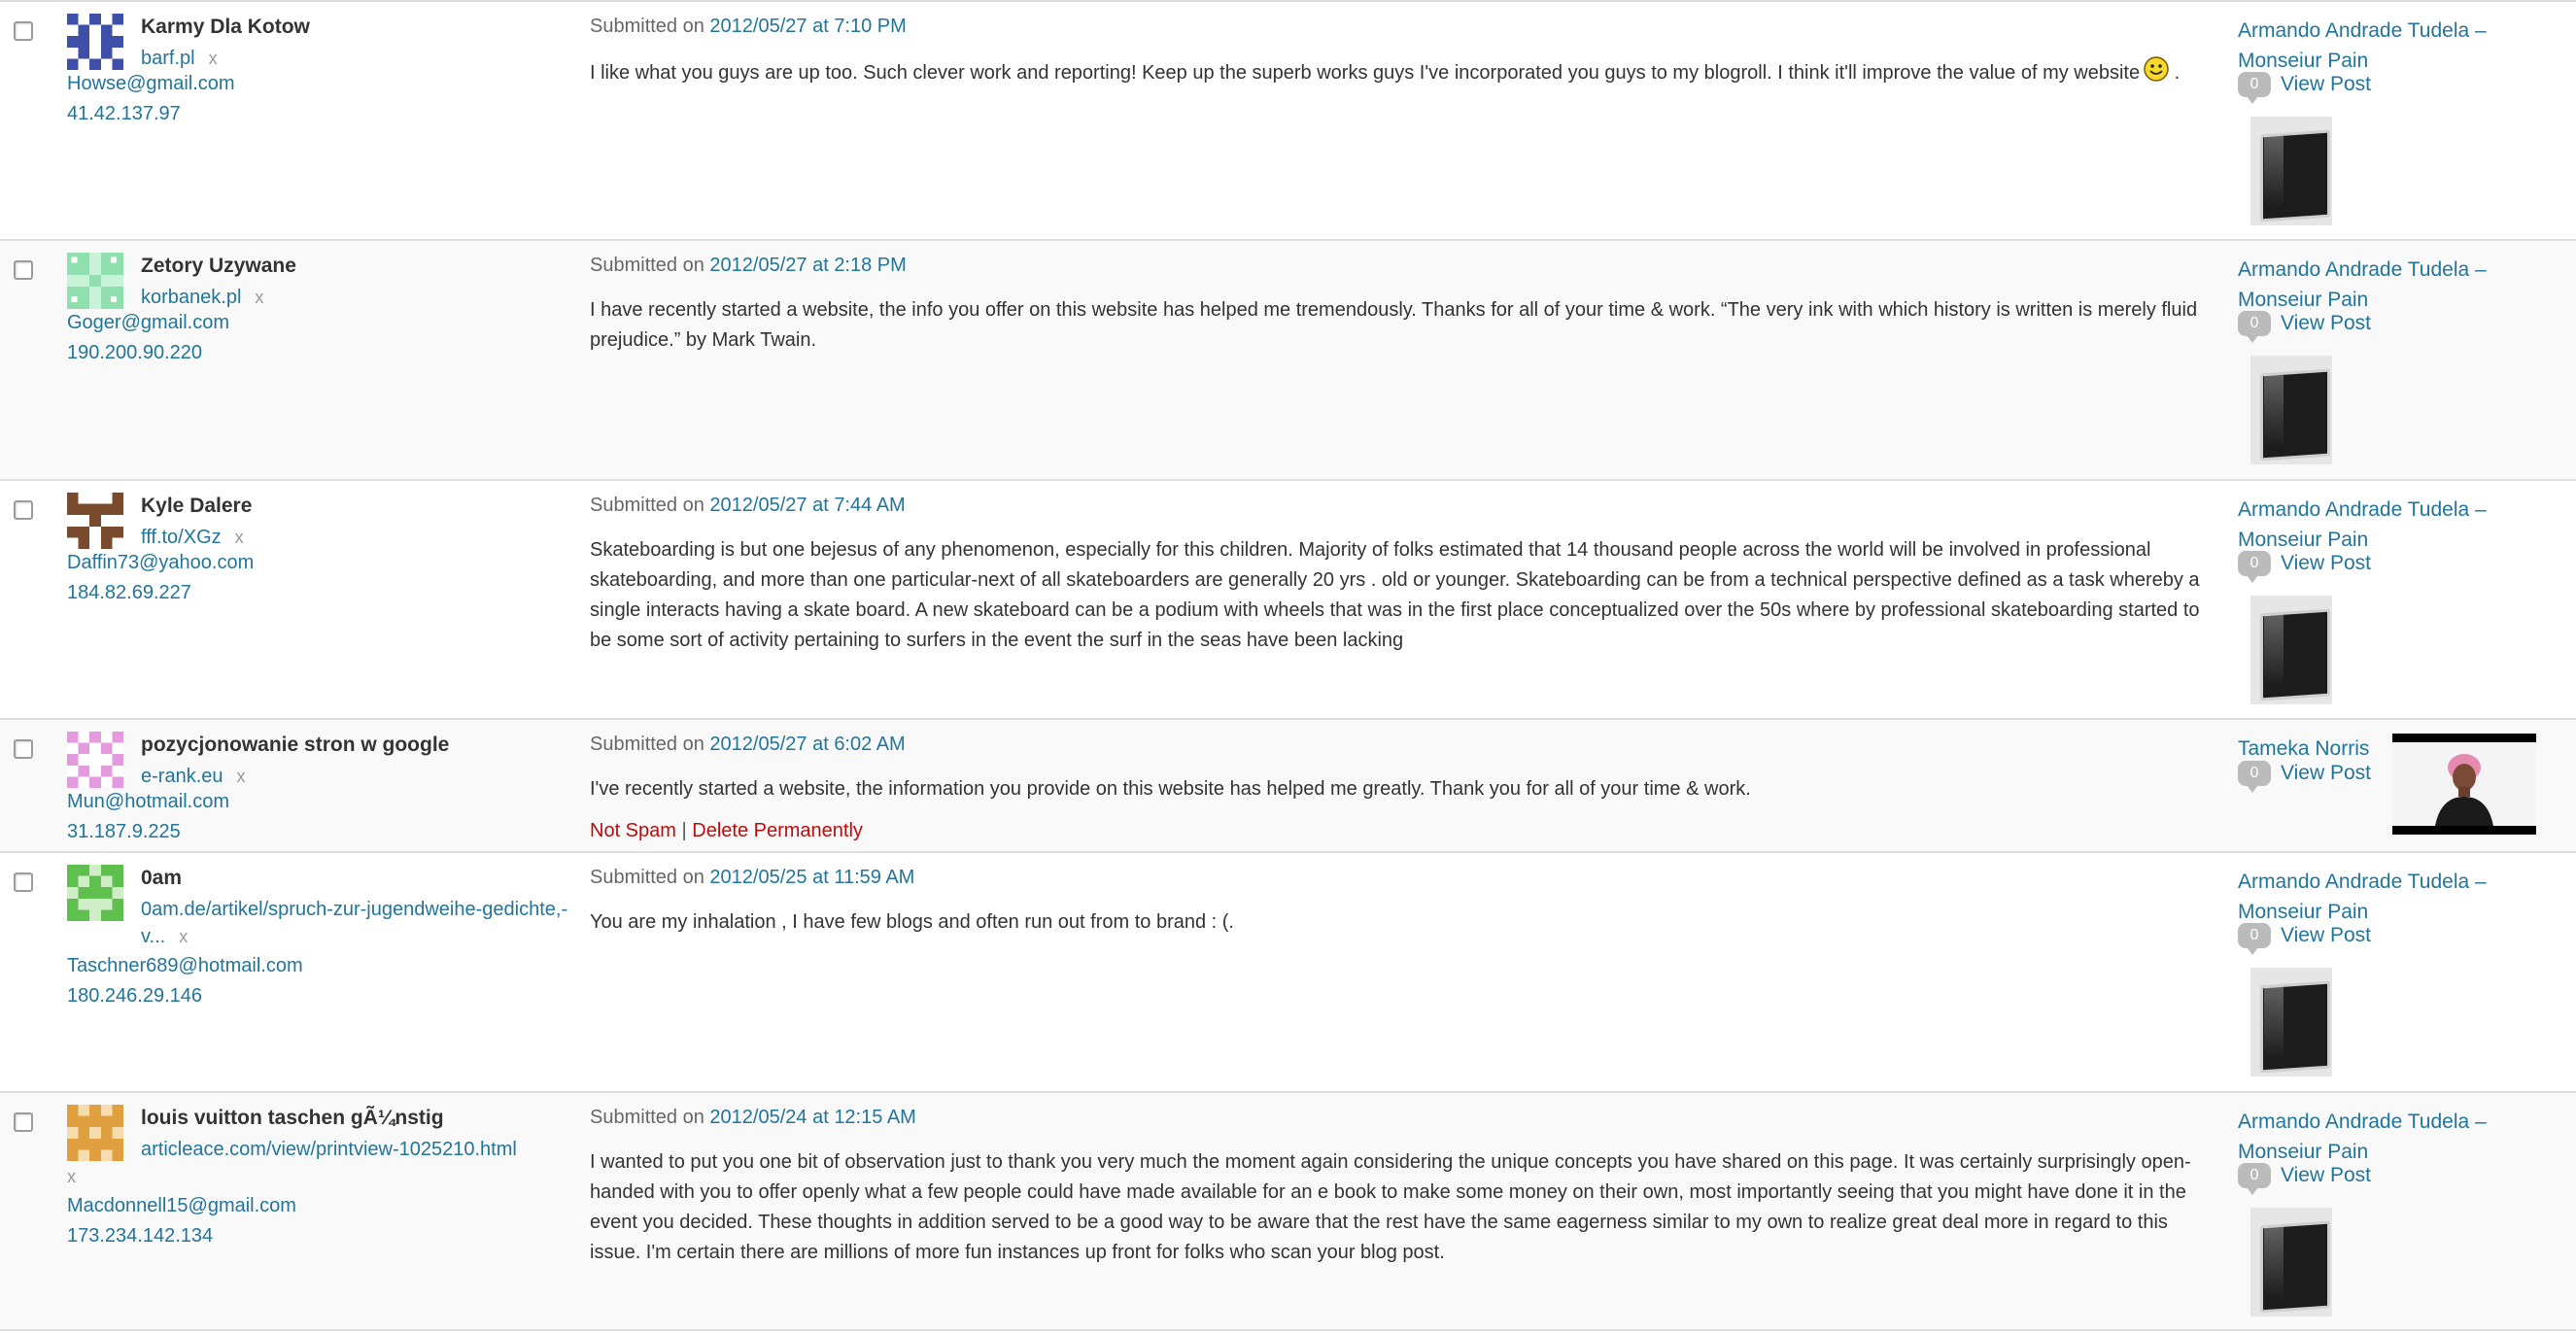 The image size is (2576, 1333). I want to click on author-email: Daffin73@yahoo.com, so click(160, 563).